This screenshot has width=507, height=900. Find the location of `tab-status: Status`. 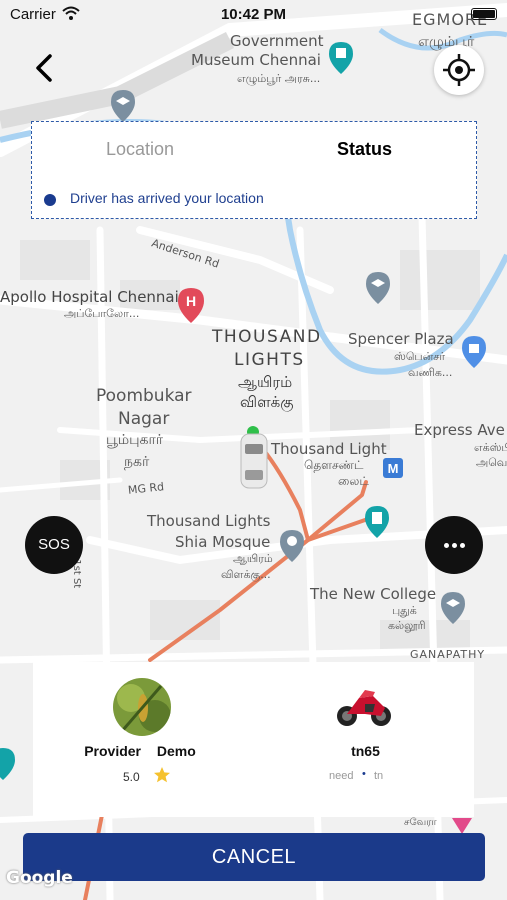

tab-status: Status is located at coordinates (364, 149).